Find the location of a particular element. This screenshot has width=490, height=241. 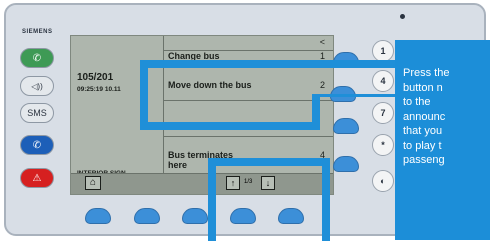

handset-icon: ✆ is located at coordinates (37, 145).